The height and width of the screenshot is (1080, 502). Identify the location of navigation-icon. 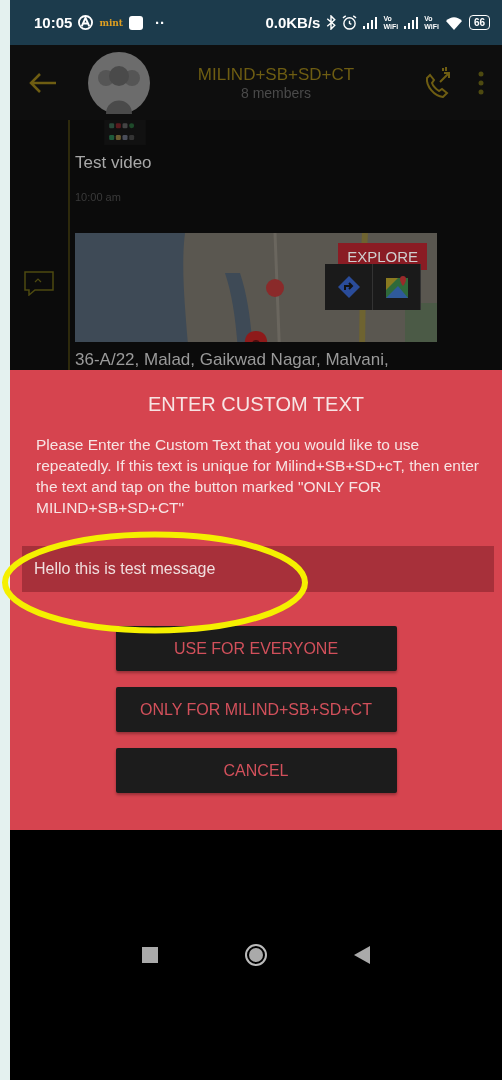
(348, 287).